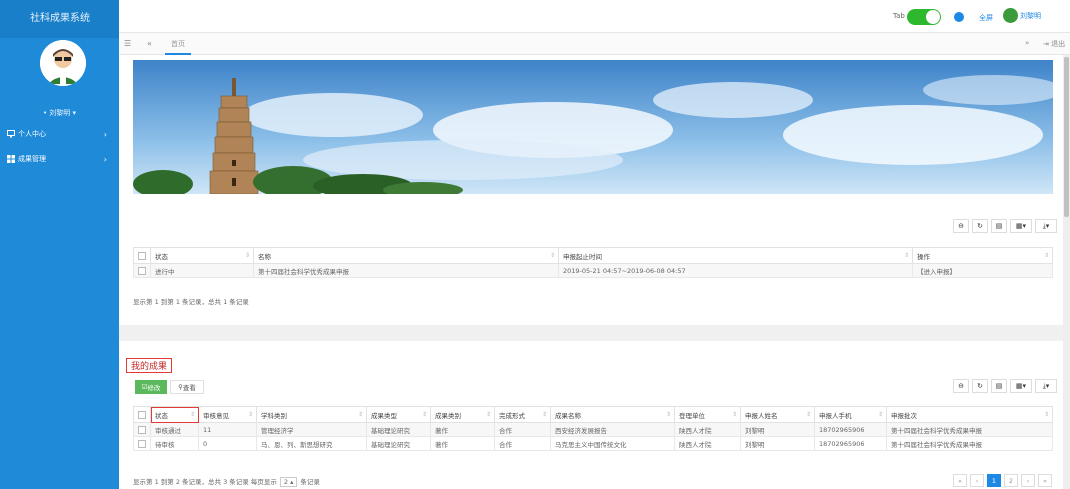  What do you see at coordinates (850, 414) in the screenshot?
I see `column-header: 申报人手机 ⇕` at bounding box center [850, 414].